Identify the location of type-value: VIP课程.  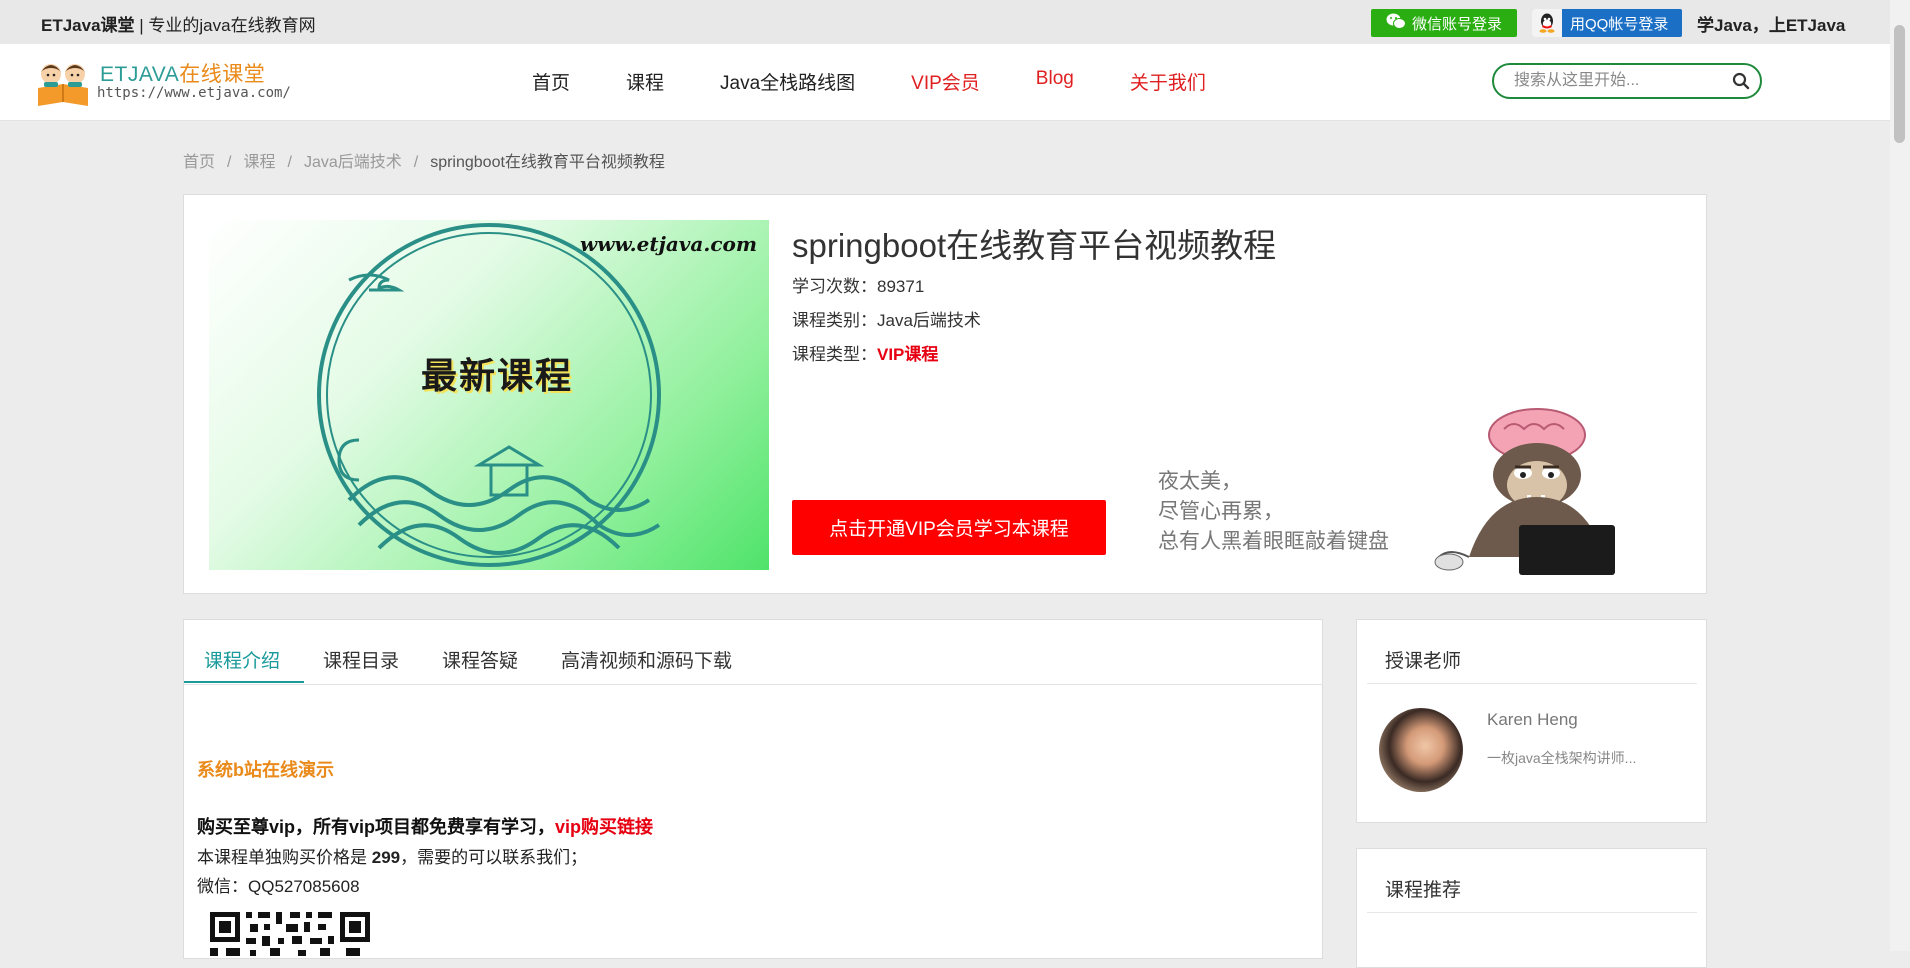
(908, 354).